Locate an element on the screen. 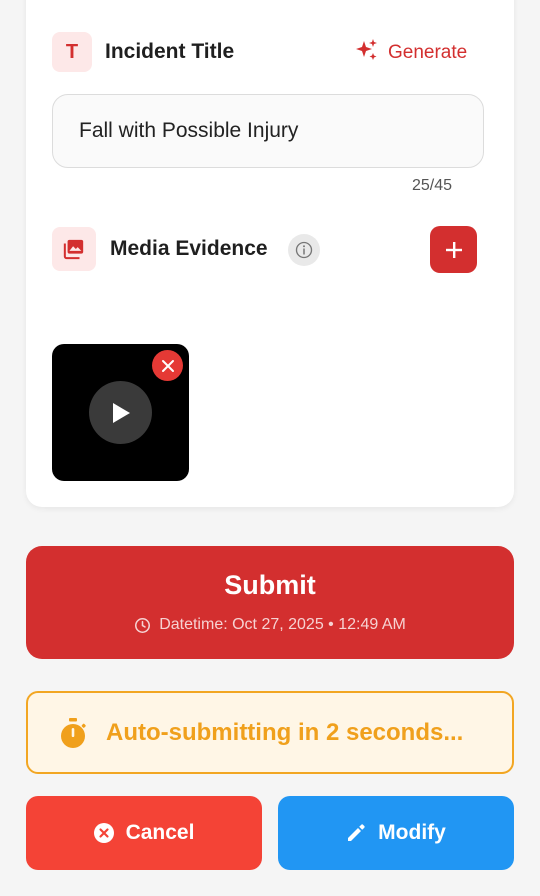 This screenshot has width=540, height=896. incident-title-label: Incident Title is located at coordinates (170, 51).